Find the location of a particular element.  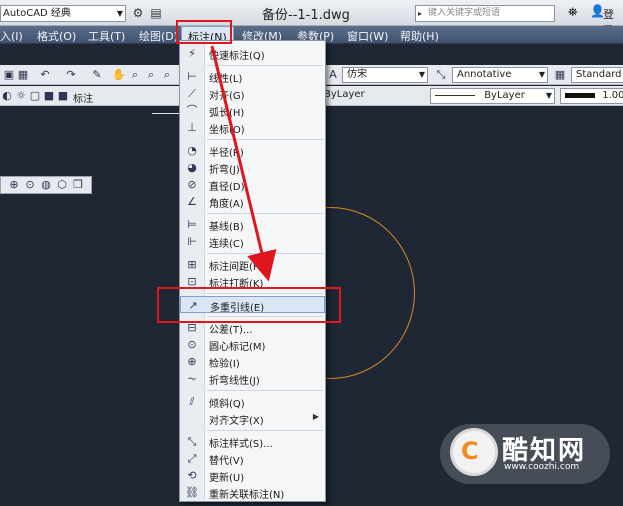

watermark: C 酷知网 www.coozhi.com is located at coordinates (525, 454).